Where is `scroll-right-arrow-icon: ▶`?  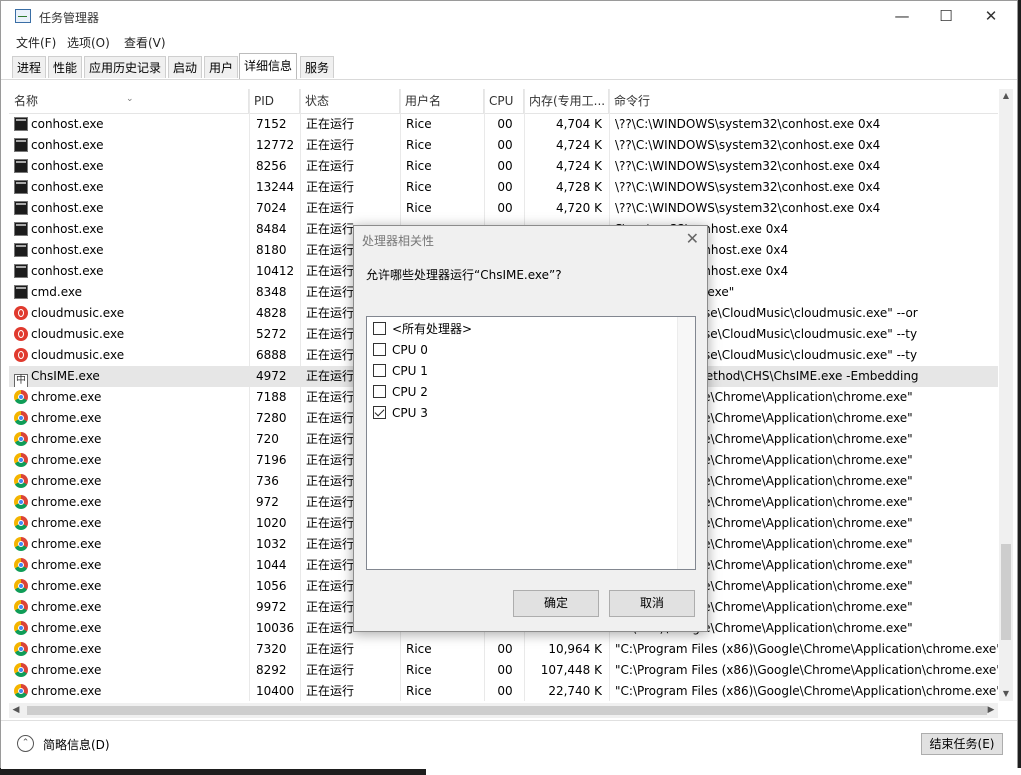
scroll-right-arrow-icon: ▶ is located at coordinates (991, 710).